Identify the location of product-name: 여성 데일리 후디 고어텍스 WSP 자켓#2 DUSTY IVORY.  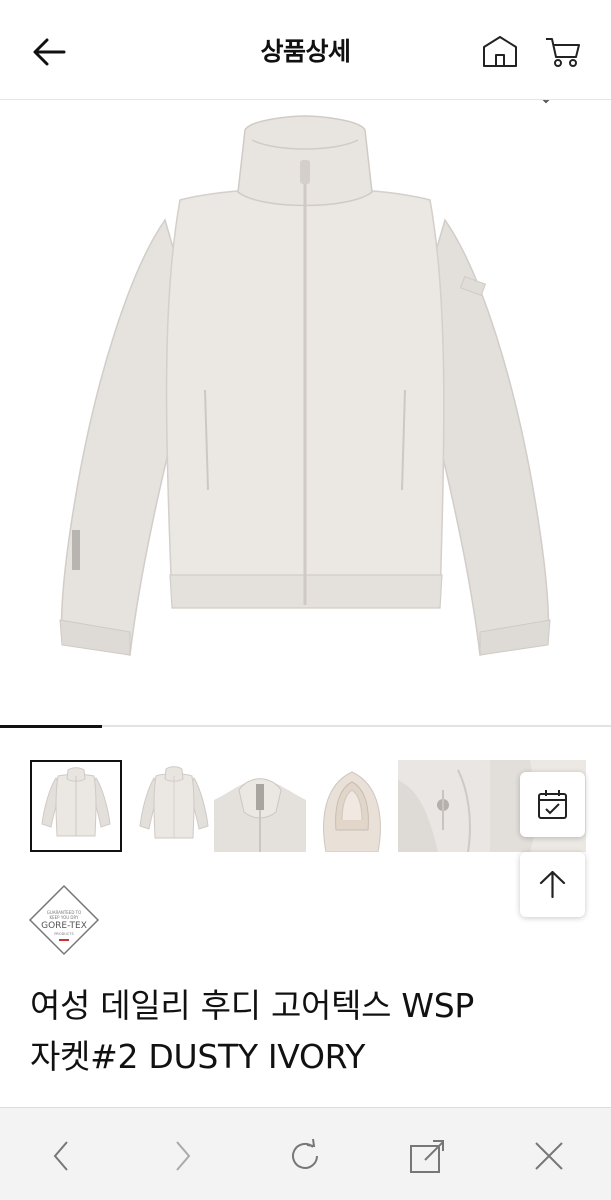
(310, 1031).